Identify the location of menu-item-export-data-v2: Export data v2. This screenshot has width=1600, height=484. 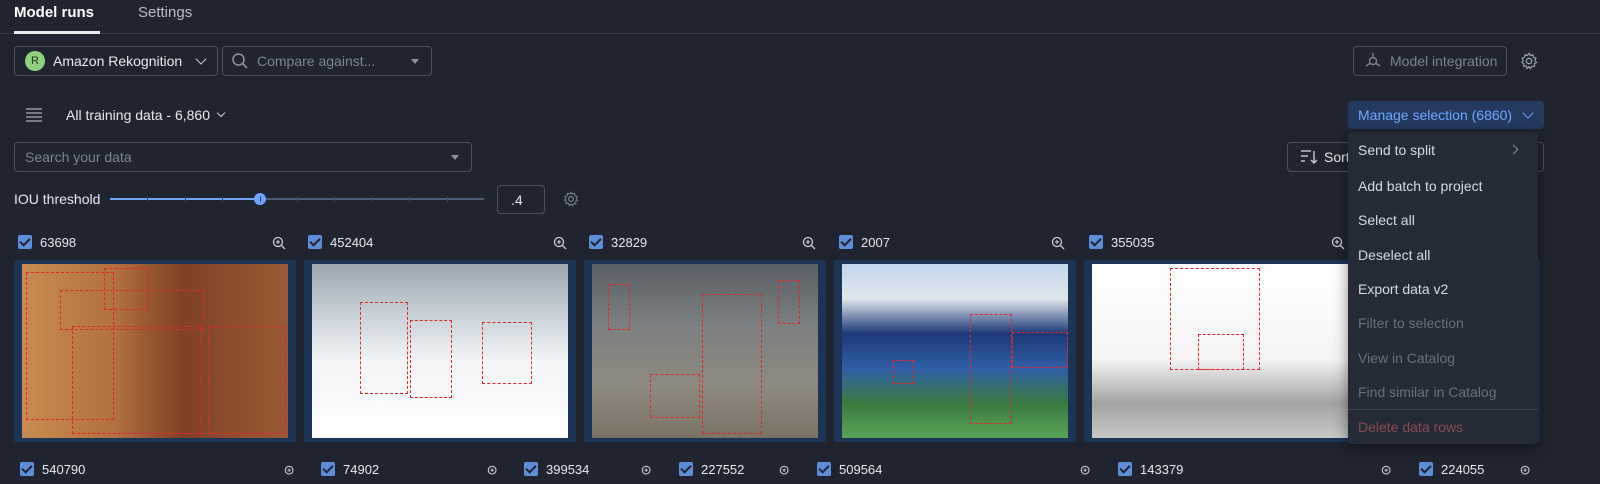
(1403, 289).